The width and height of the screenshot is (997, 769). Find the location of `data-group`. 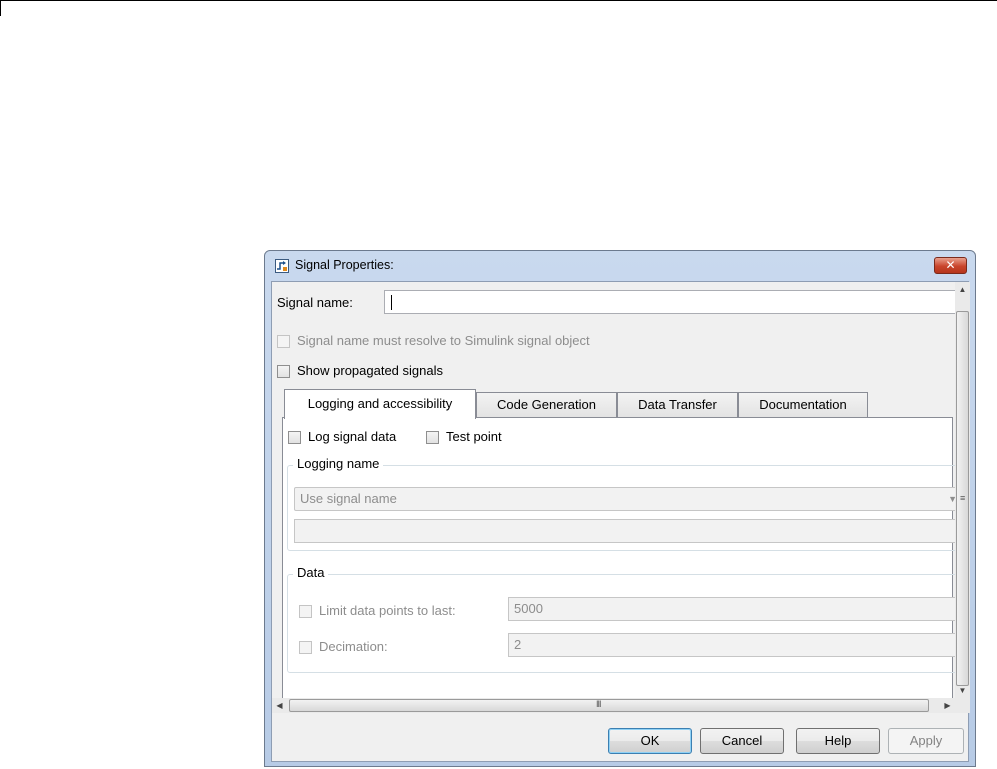

data-group is located at coordinates (621, 623).